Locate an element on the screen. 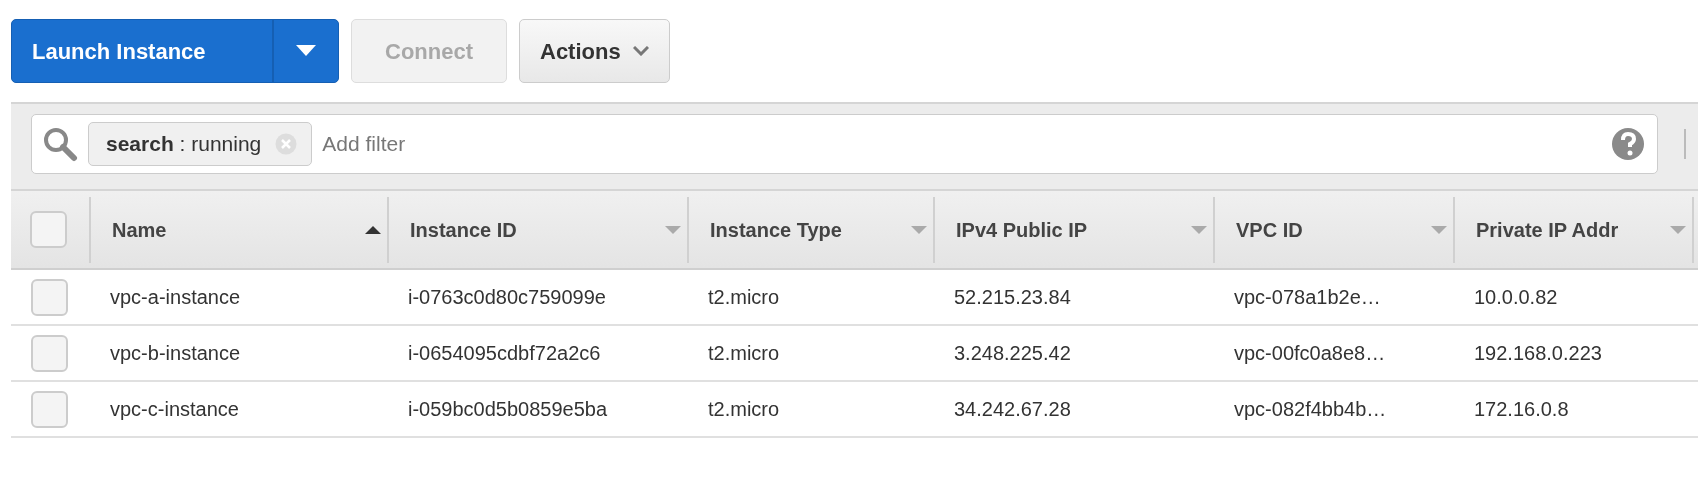  chevron-down-icon is located at coordinates (640, 51).